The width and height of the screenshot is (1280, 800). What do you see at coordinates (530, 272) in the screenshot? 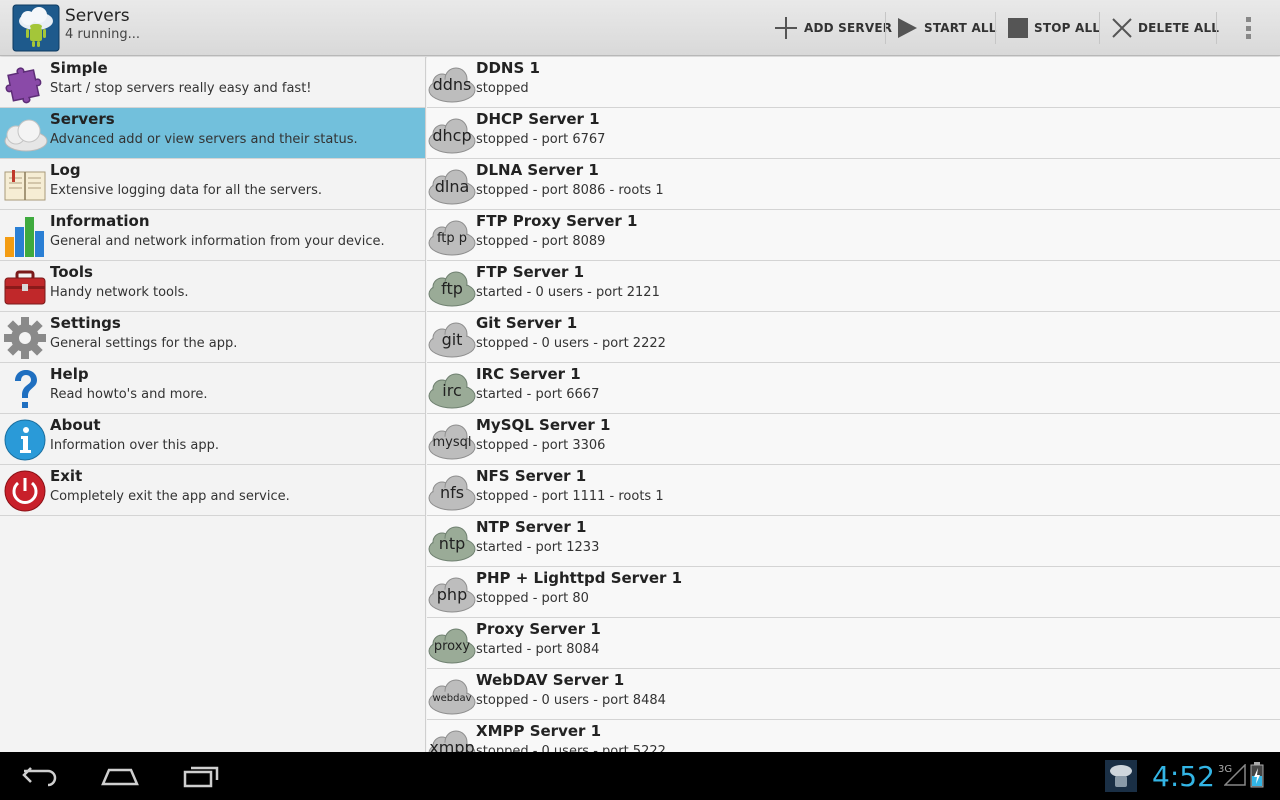
I see `server-name: FTP Server 1` at bounding box center [530, 272].